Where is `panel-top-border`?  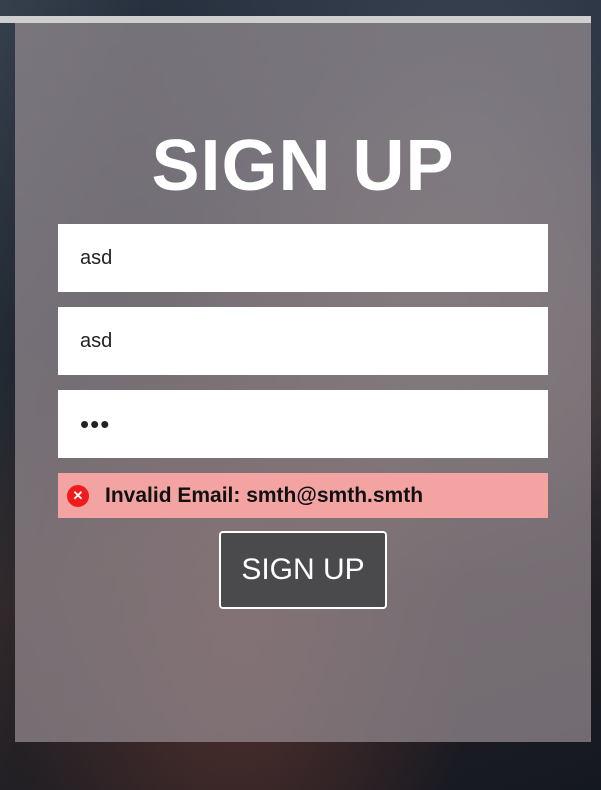
panel-top-border is located at coordinates (295, 19).